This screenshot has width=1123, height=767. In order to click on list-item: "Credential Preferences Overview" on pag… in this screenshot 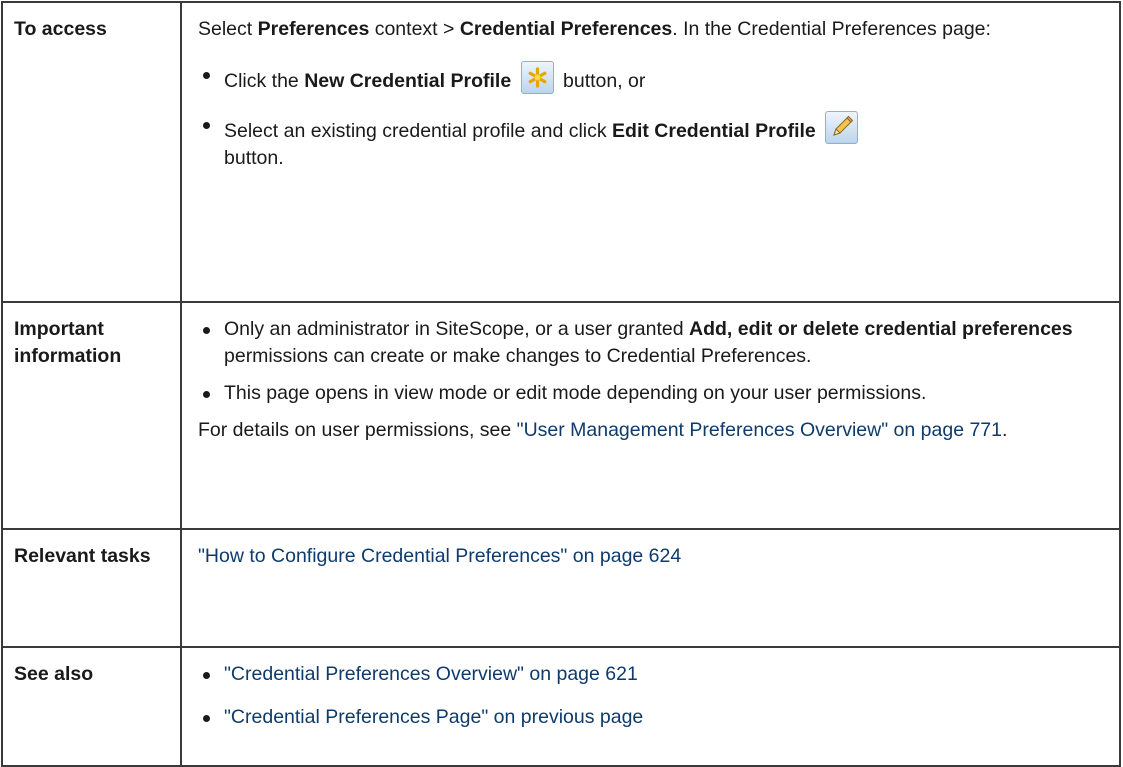, I will do `click(649, 674)`.